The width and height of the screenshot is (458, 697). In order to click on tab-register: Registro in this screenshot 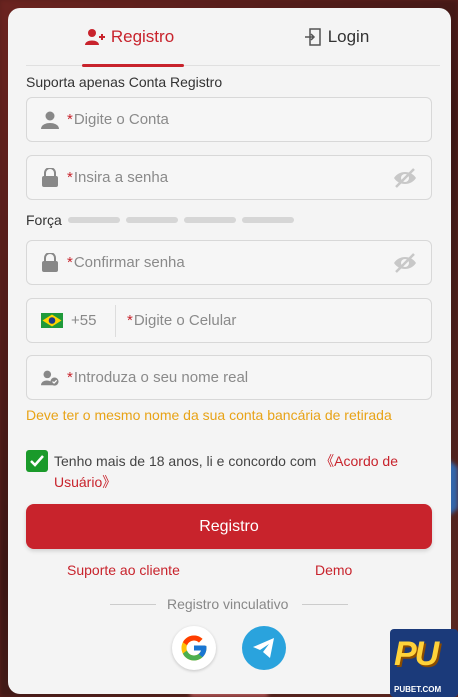, I will do `click(129, 37)`.